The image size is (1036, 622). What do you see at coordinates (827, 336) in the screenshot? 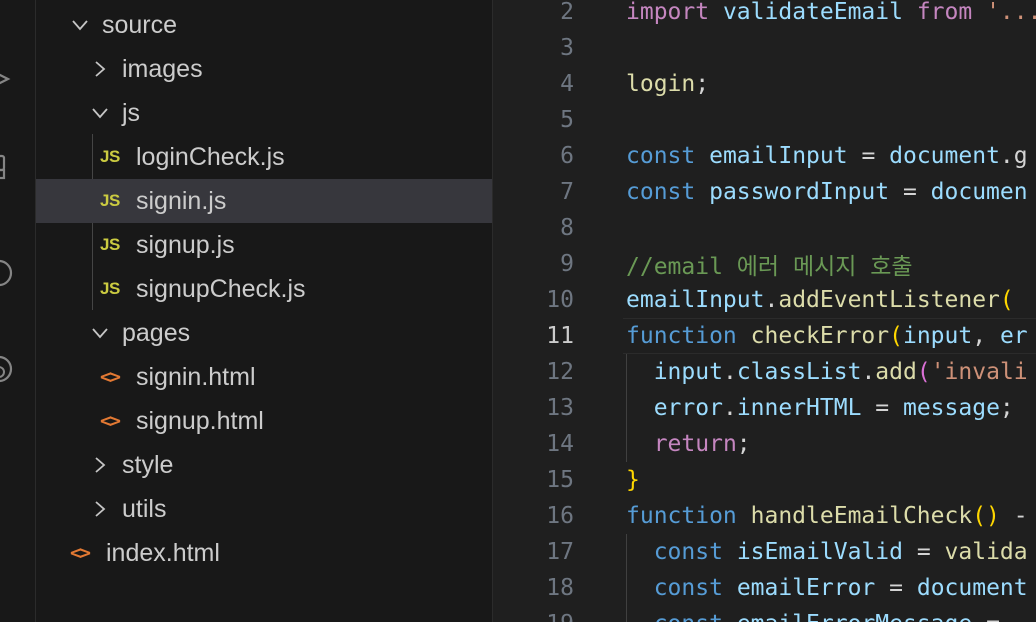
I see `code-text: function checkError(input, er` at bounding box center [827, 336].